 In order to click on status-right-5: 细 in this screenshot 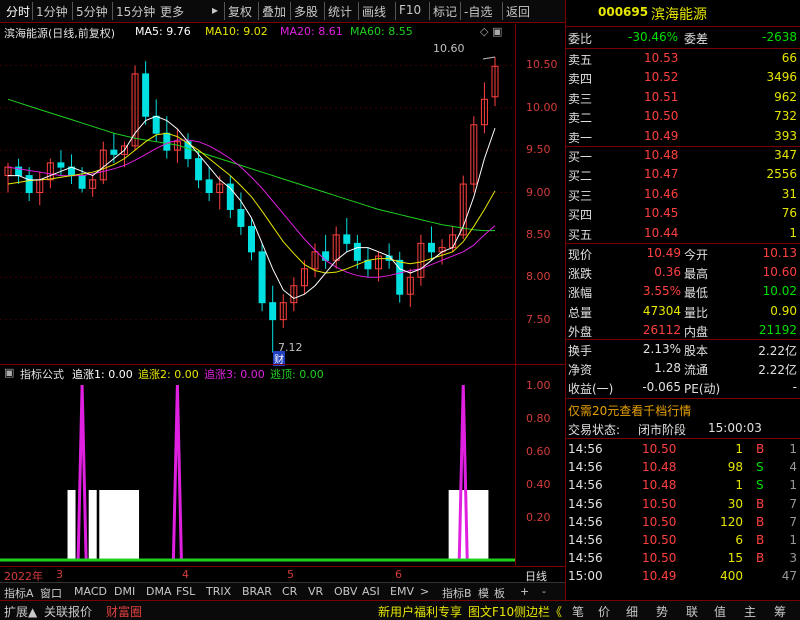, I will do `click(632, 611)`.